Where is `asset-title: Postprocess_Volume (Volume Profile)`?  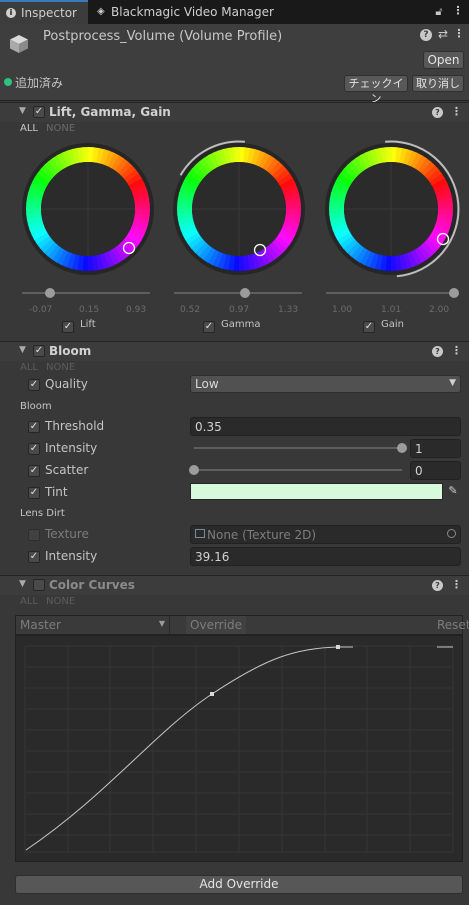
asset-title: Postprocess_Volume (Volume Profile) is located at coordinates (163, 36).